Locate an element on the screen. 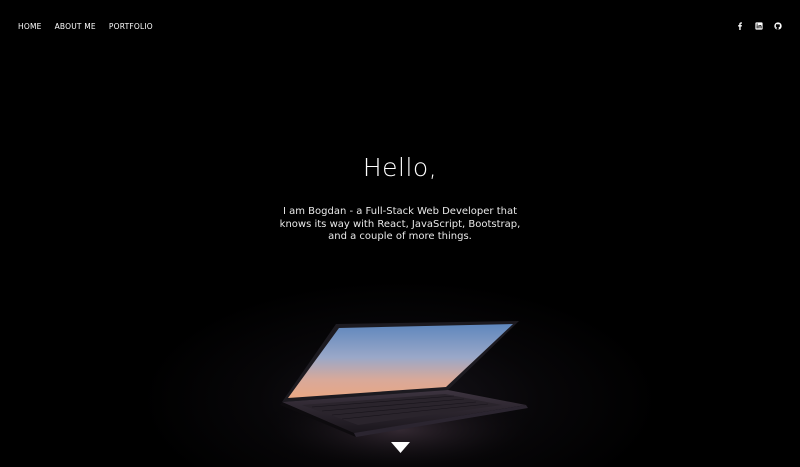 This screenshot has width=800, height=467. github-icon is located at coordinates (778, 26).